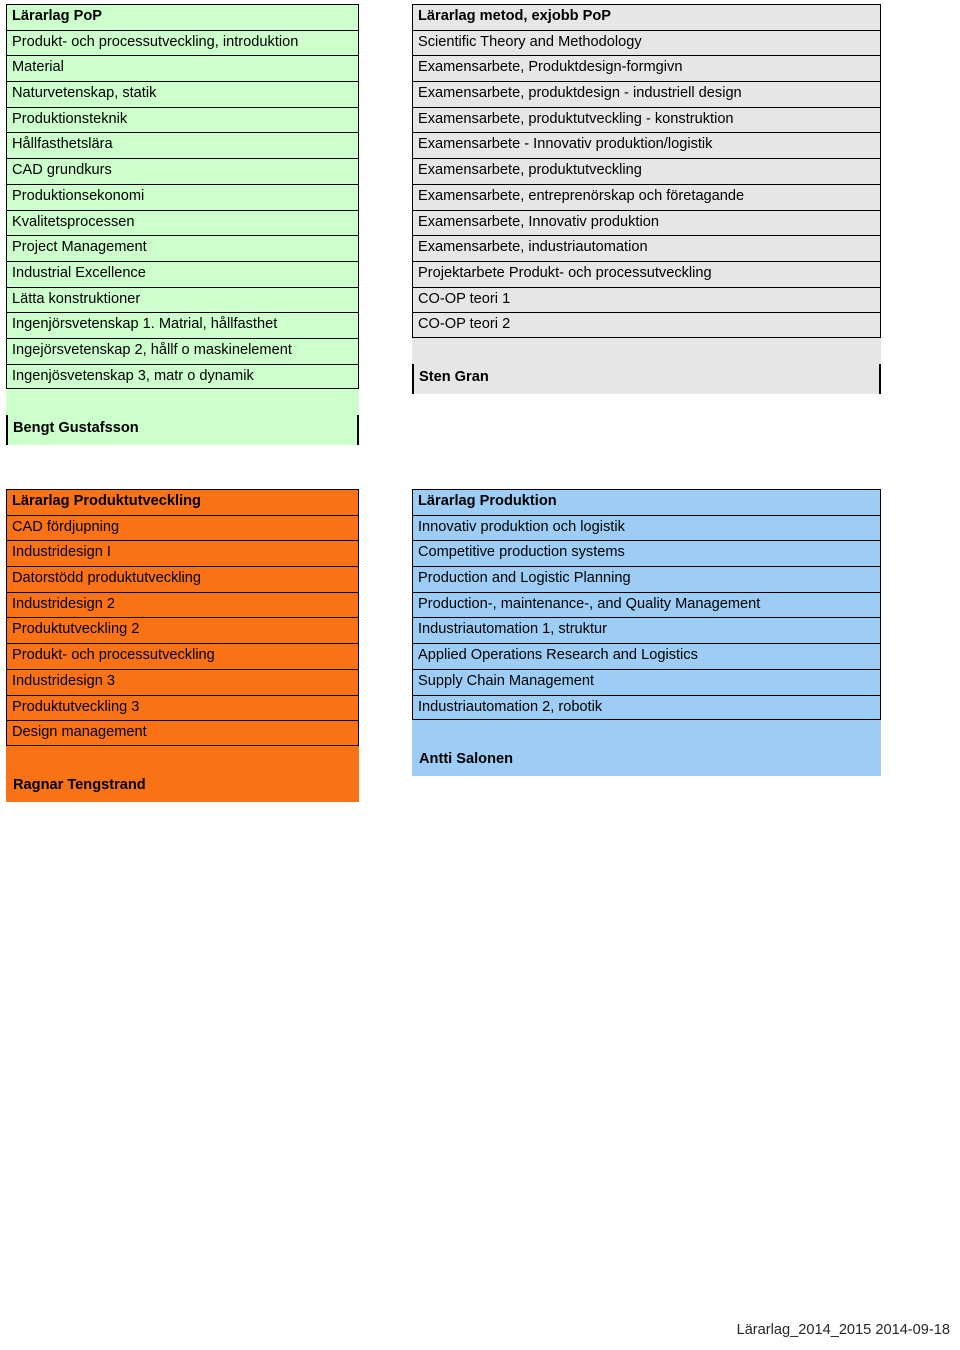 The width and height of the screenshot is (960, 1350). I want to click on teacher-name-produktutveckling: Ragnar Tengstrand, so click(182, 786).